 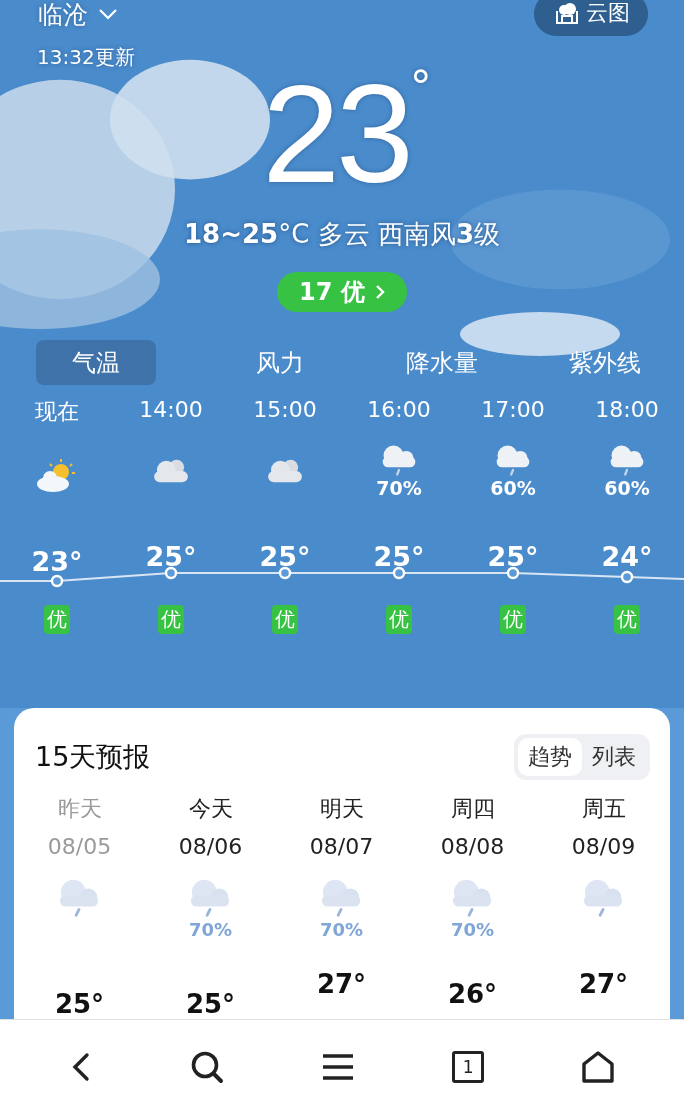 What do you see at coordinates (603, 809) in the screenshot?
I see `day-label: 周五` at bounding box center [603, 809].